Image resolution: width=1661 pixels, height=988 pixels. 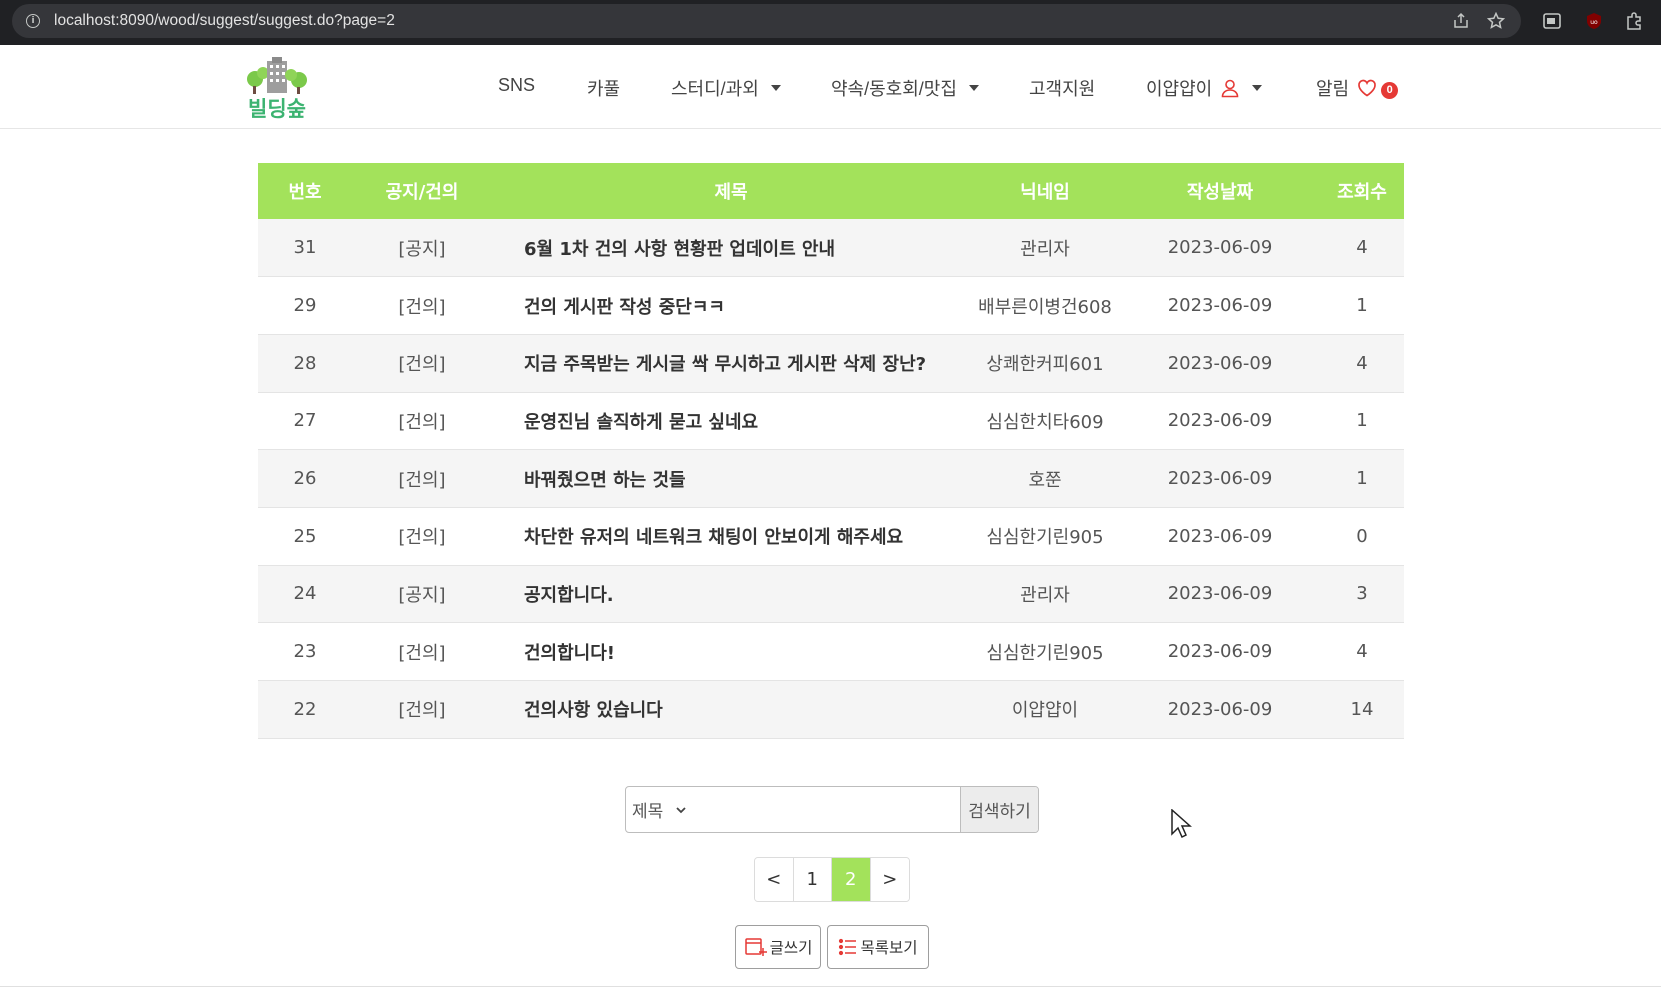 What do you see at coordinates (305, 651) in the screenshot?
I see `row-number: 23` at bounding box center [305, 651].